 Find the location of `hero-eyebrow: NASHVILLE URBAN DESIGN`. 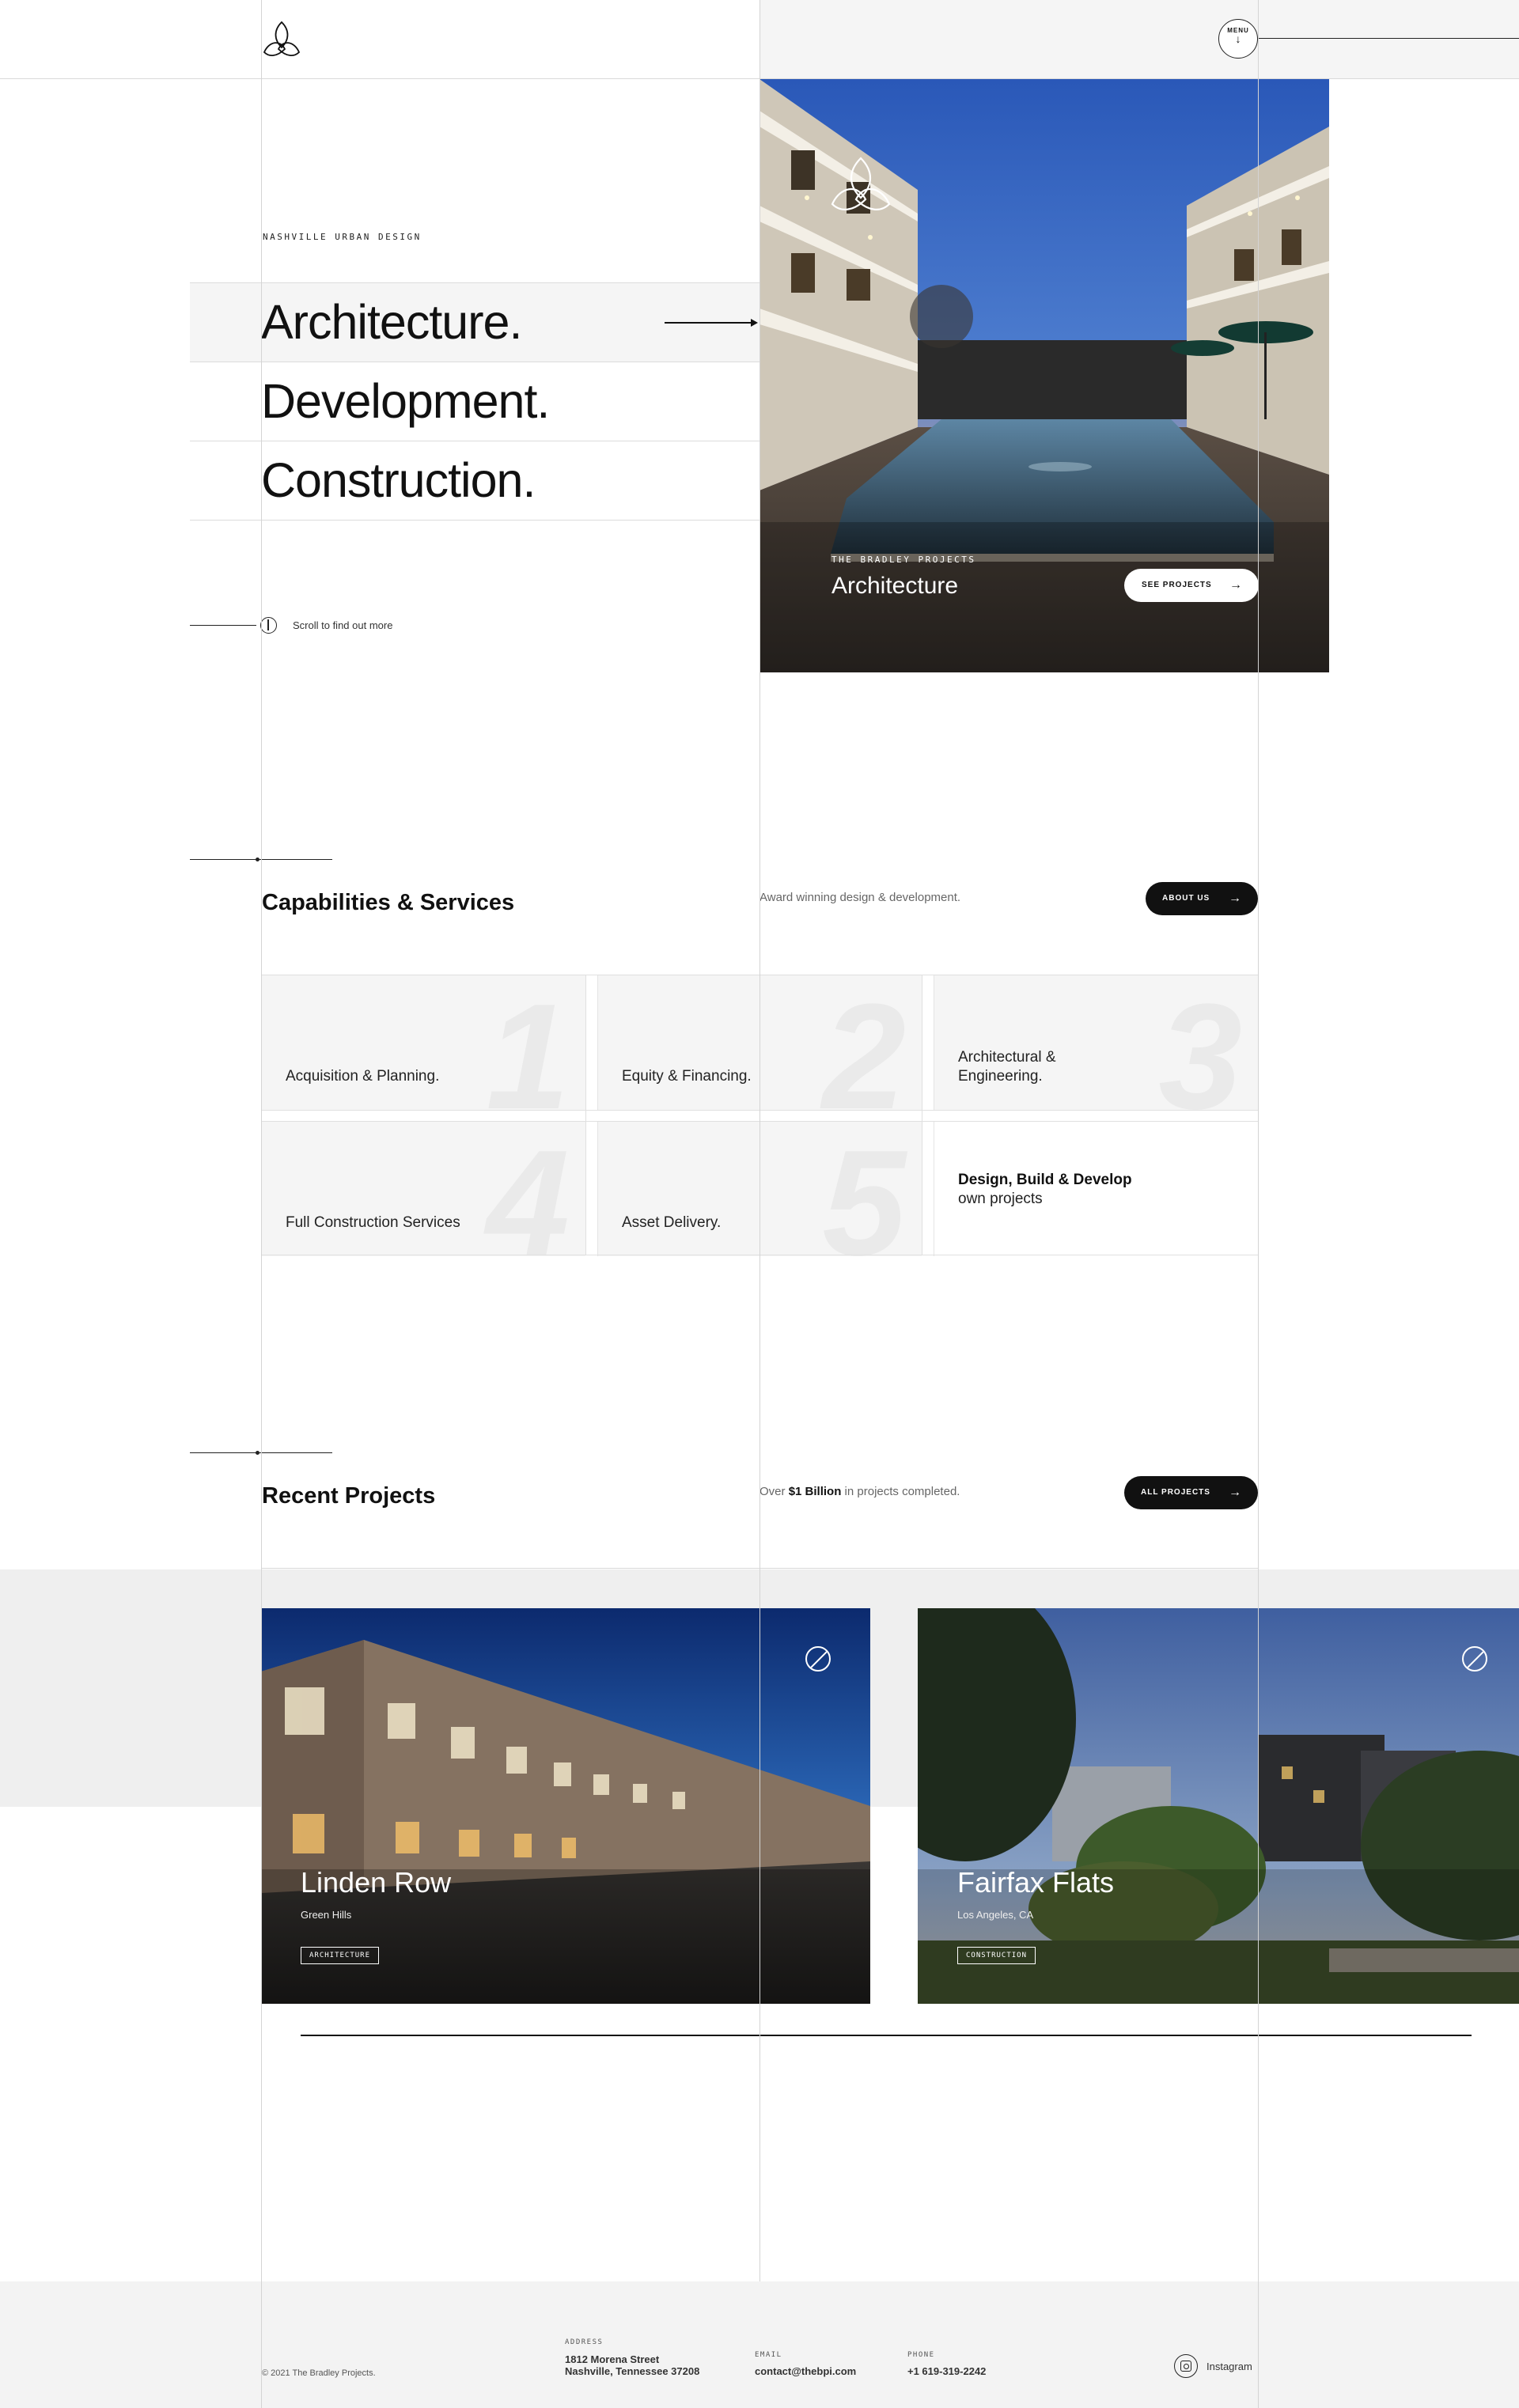

hero-eyebrow: NASHVILLE URBAN DESIGN is located at coordinates (342, 237).